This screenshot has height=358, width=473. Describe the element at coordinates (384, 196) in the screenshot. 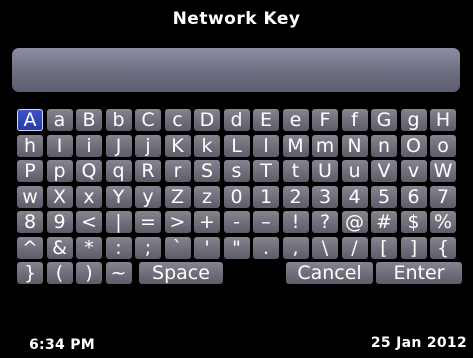

I see `key: 5` at that location.